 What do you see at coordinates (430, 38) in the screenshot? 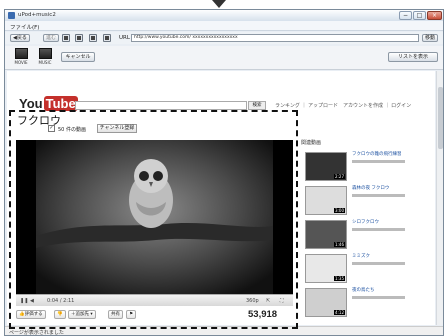
I see `go-button: 移動` at bounding box center [430, 38].